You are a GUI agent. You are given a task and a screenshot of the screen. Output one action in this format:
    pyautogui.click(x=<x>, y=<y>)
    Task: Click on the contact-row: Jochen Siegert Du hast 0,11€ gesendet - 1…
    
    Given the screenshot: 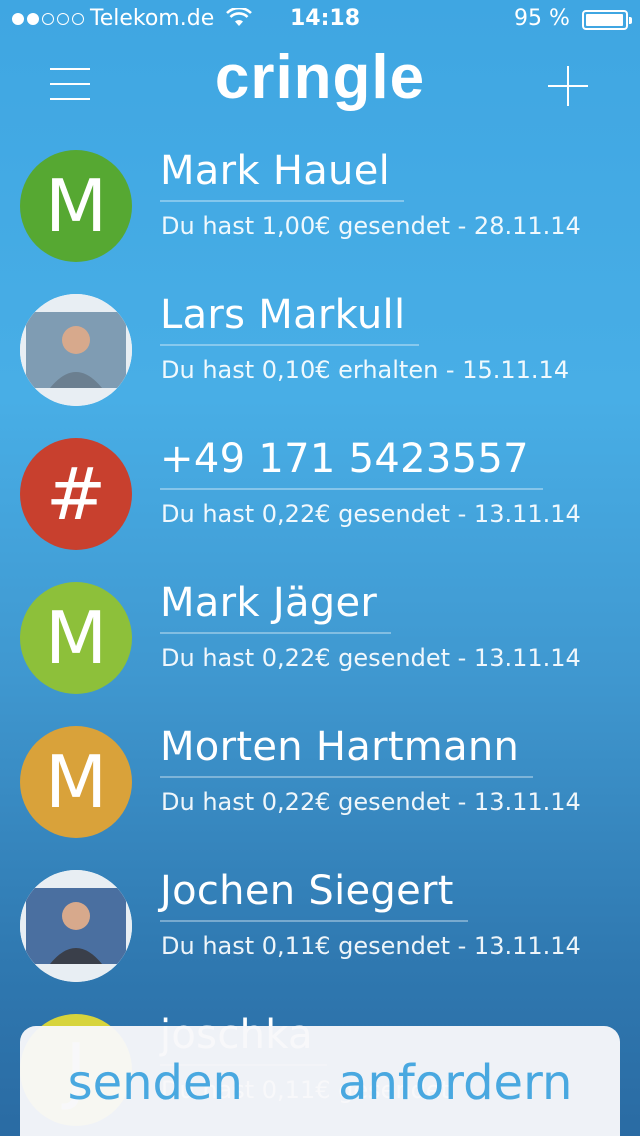 What is the action you would take?
    pyautogui.click(x=320, y=932)
    